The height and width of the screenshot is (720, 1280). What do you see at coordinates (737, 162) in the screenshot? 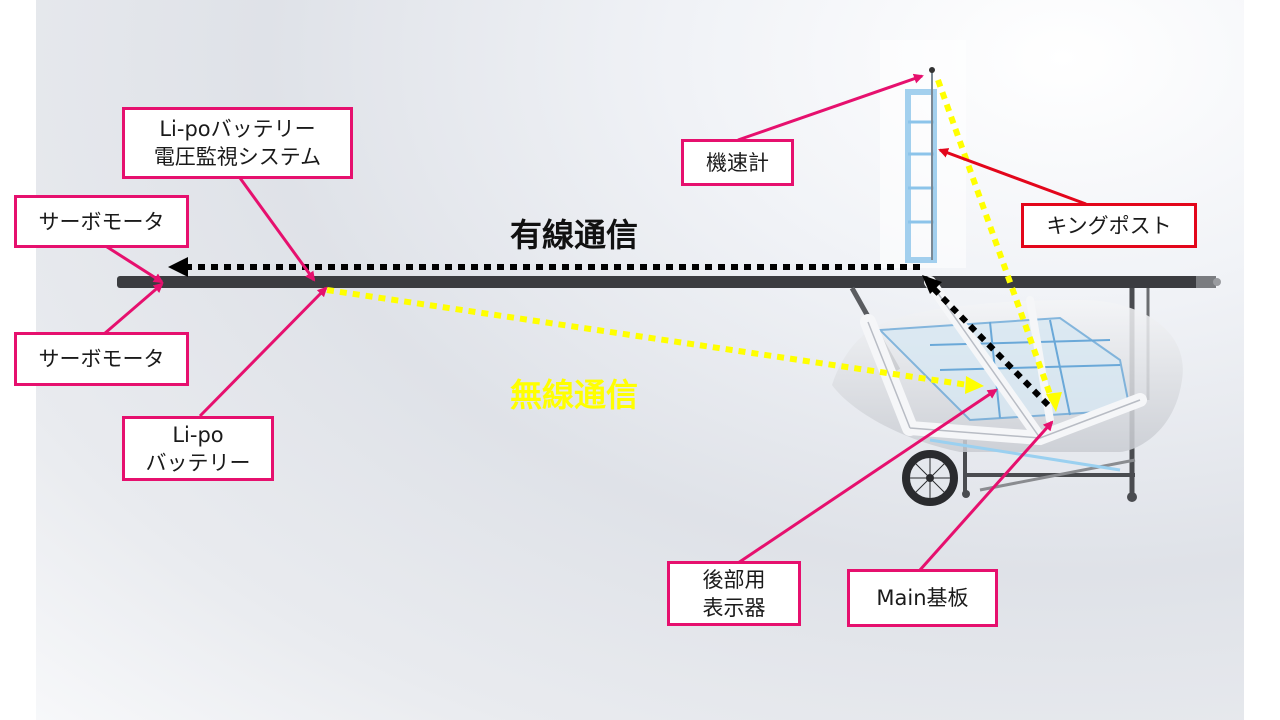
I see `label-airspeed-meter: 機速計` at bounding box center [737, 162].